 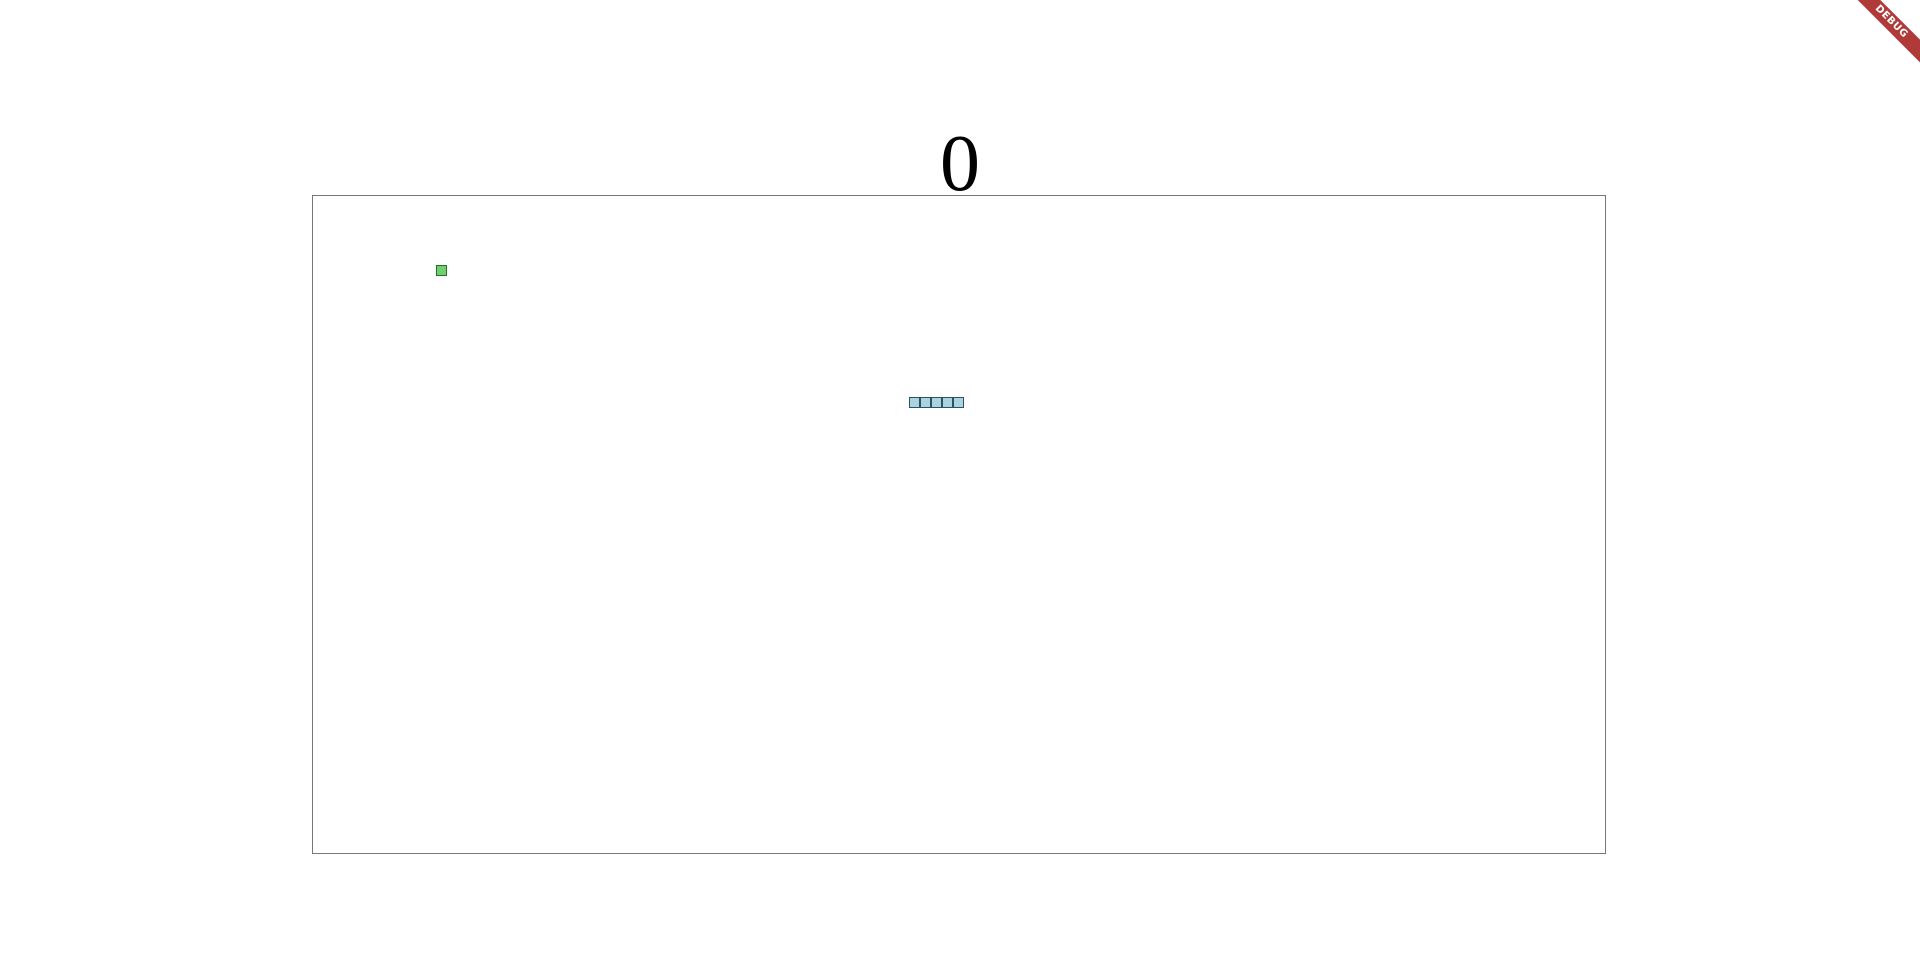 What do you see at coordinates (958, 402) in the screenshot?
I see `snake-head` at bounding box center [958, 402].